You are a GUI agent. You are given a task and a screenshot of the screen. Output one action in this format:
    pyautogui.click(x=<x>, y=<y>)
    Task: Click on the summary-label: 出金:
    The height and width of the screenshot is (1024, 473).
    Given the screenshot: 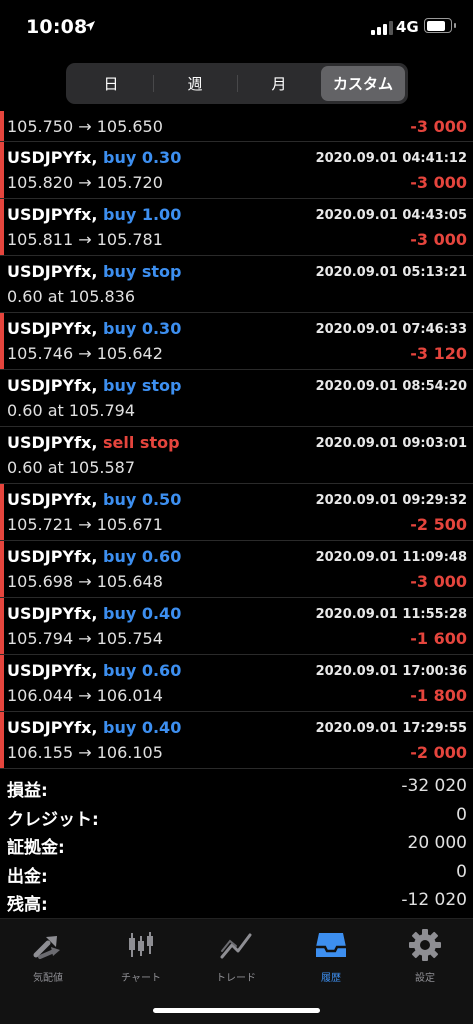 What is the action you would take?
    pyautogui.click(x=27, y=876)
    